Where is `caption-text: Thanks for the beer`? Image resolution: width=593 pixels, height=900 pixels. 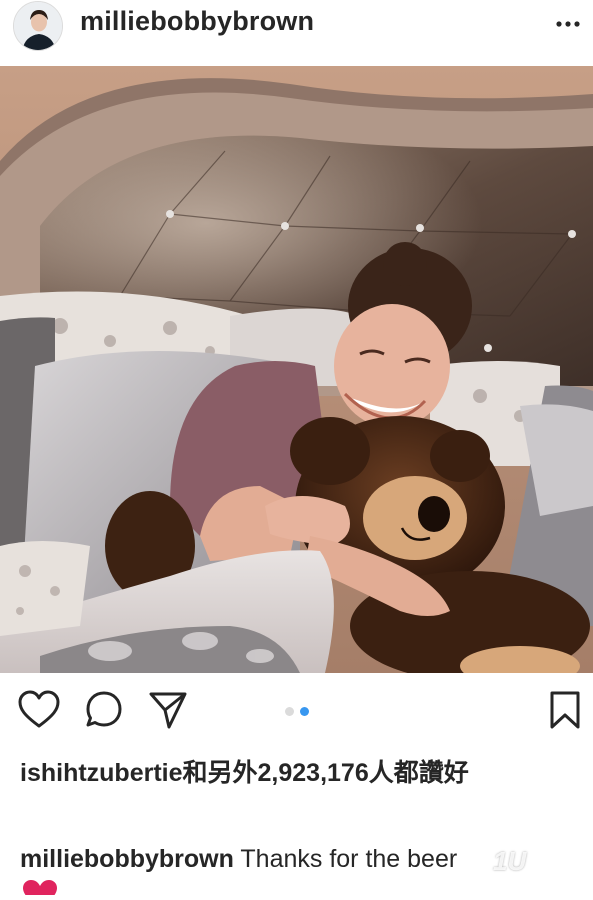 caption-text: Thanks for the beer is located at coordinates (349, 859).